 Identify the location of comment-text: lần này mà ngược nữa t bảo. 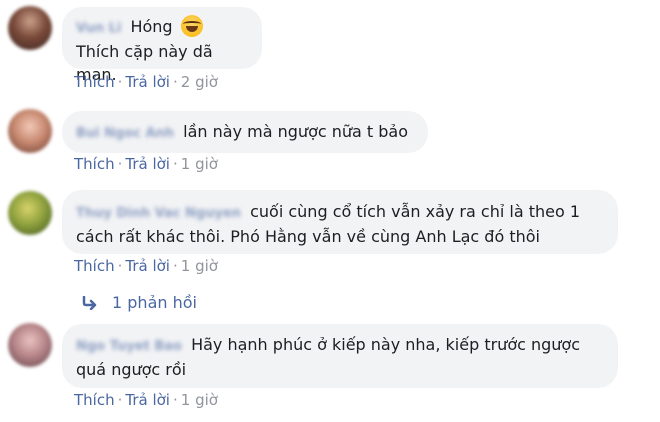
(296, 131).